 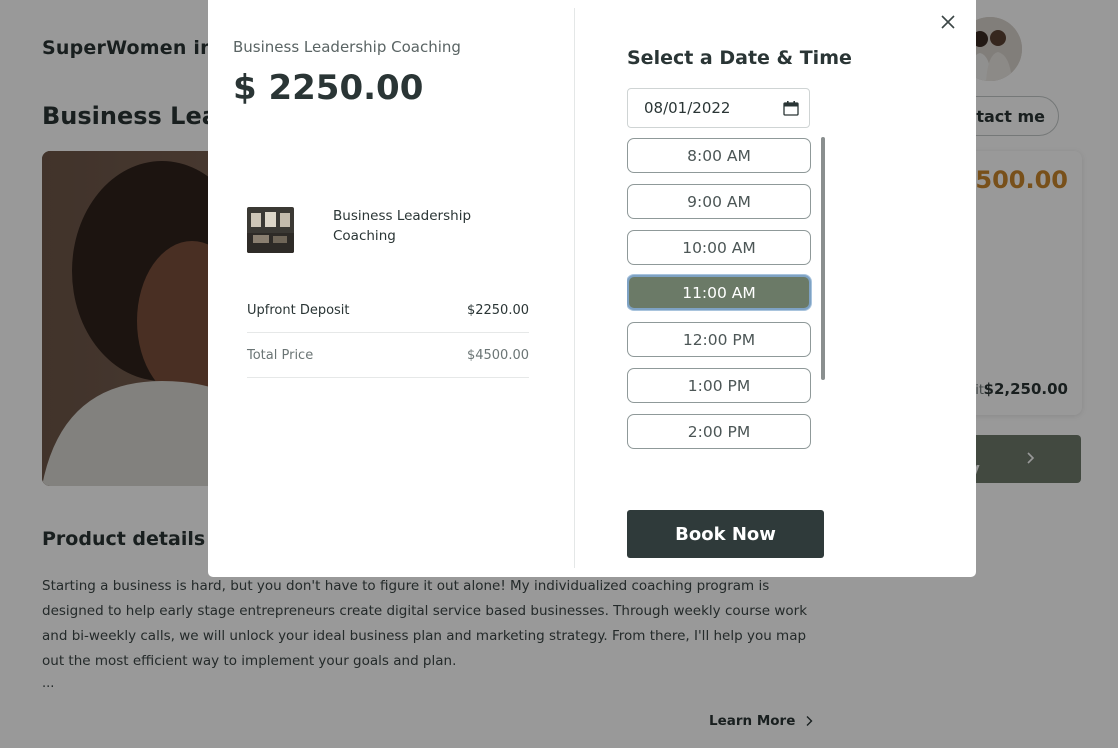 What do you see at coordinates (823, 258) in the screenshot?
I see `time-slot-scrollbar` at bounding box center [823, 258].